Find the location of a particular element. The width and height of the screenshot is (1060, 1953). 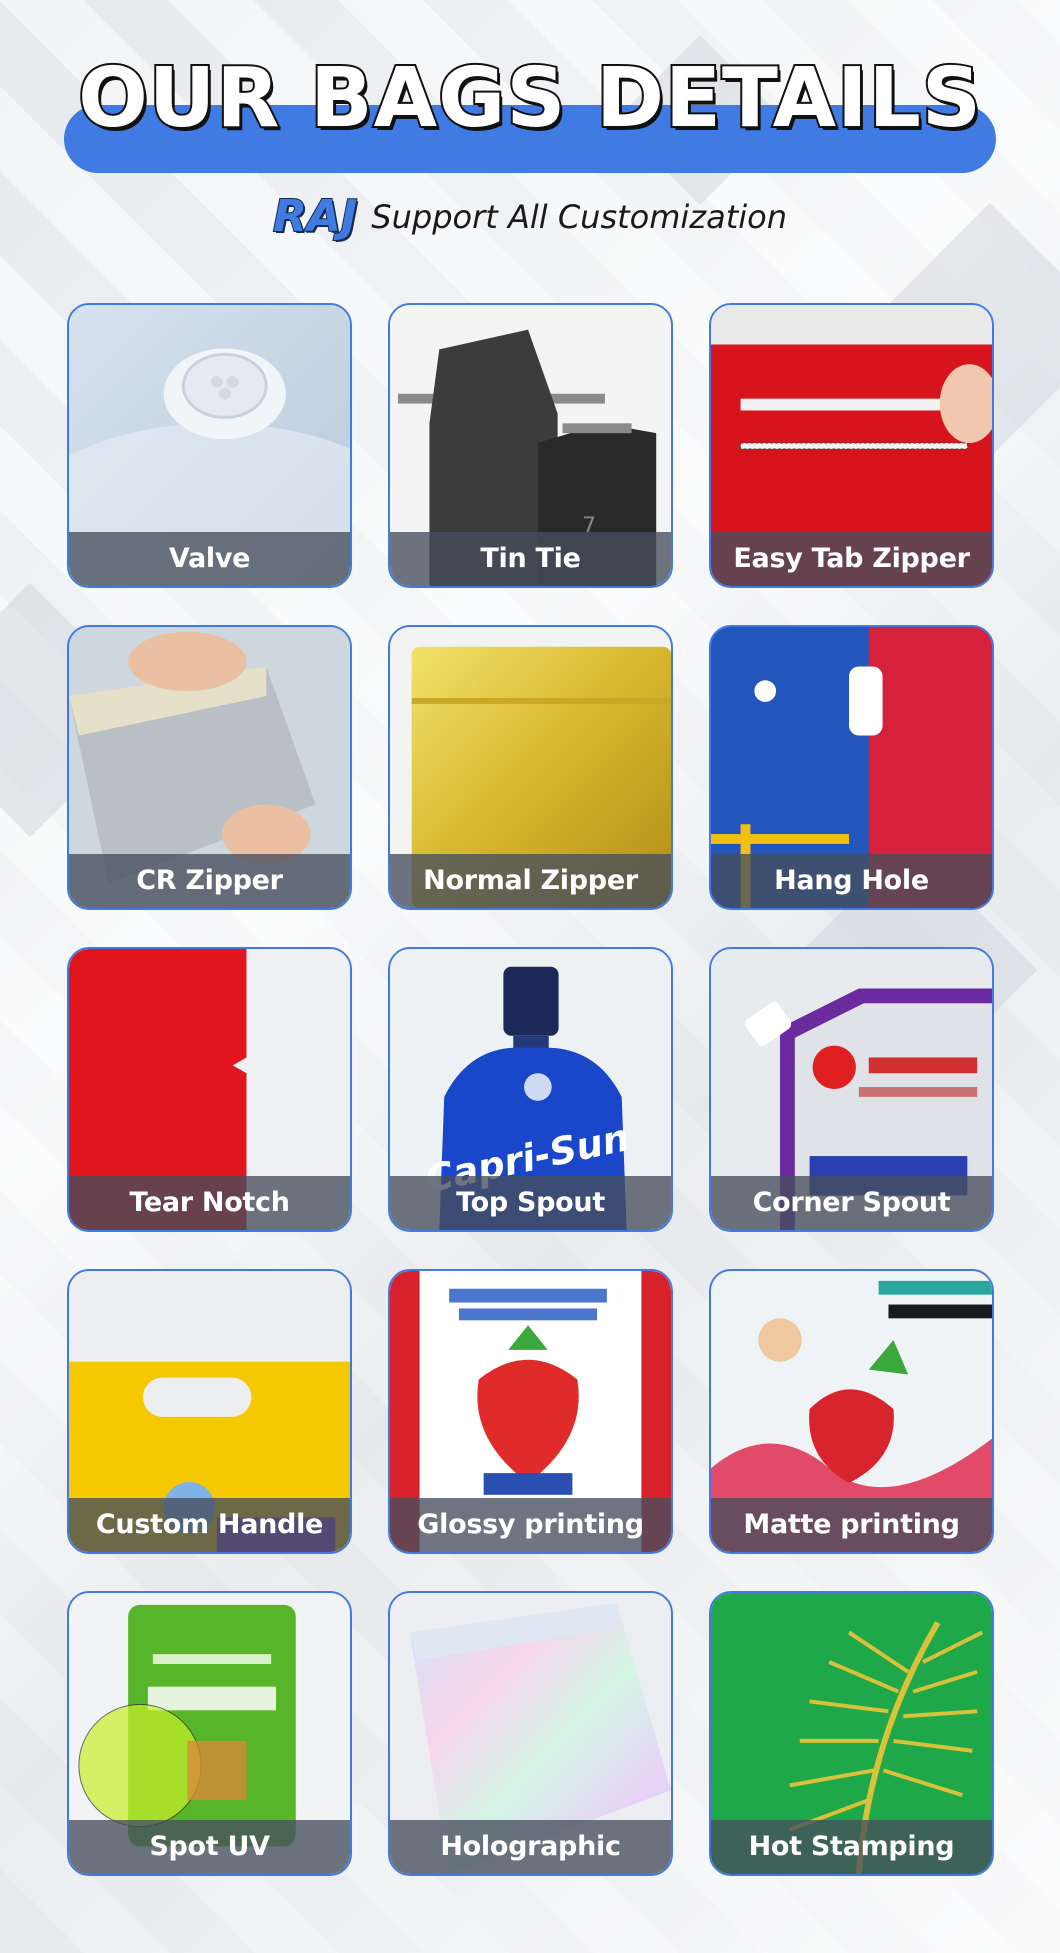

feature-tile-custom-handle: Custom Handle is located at coordinates (209, 1411).